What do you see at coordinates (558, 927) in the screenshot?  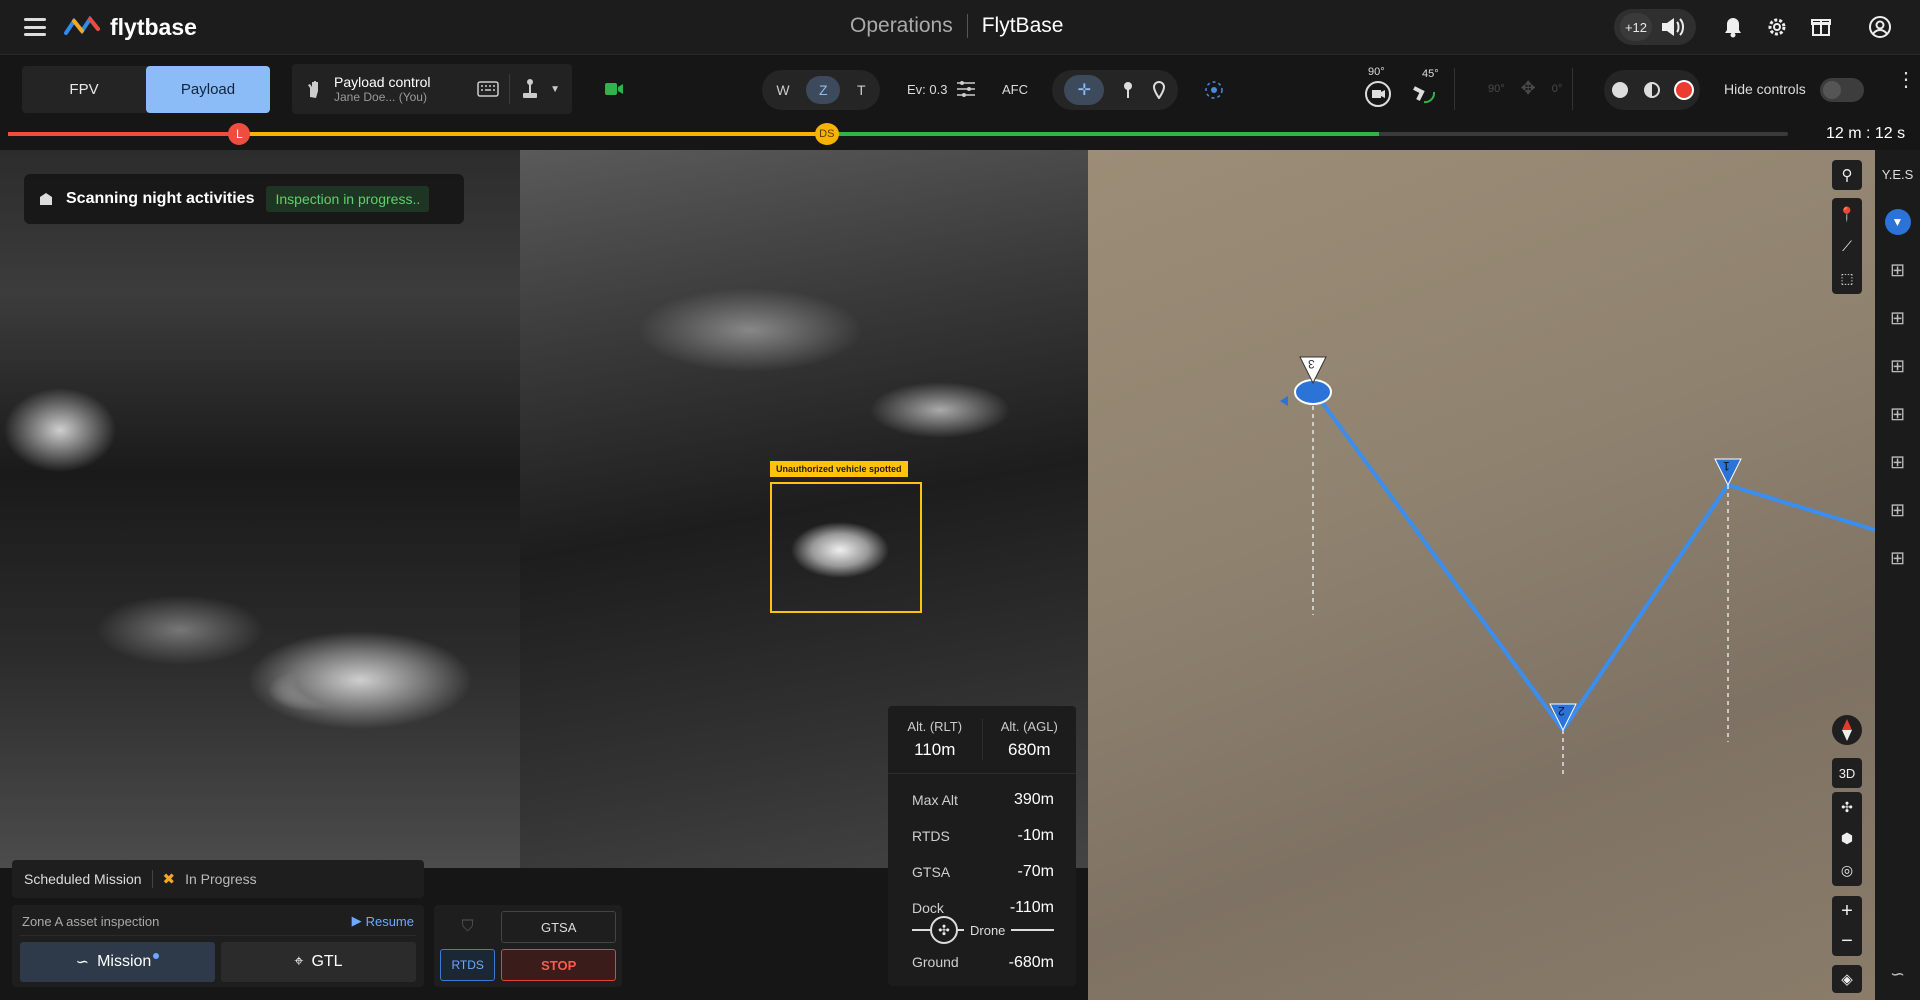 I see `gtsa-button: GTSA` at bounding box center [558, 927].